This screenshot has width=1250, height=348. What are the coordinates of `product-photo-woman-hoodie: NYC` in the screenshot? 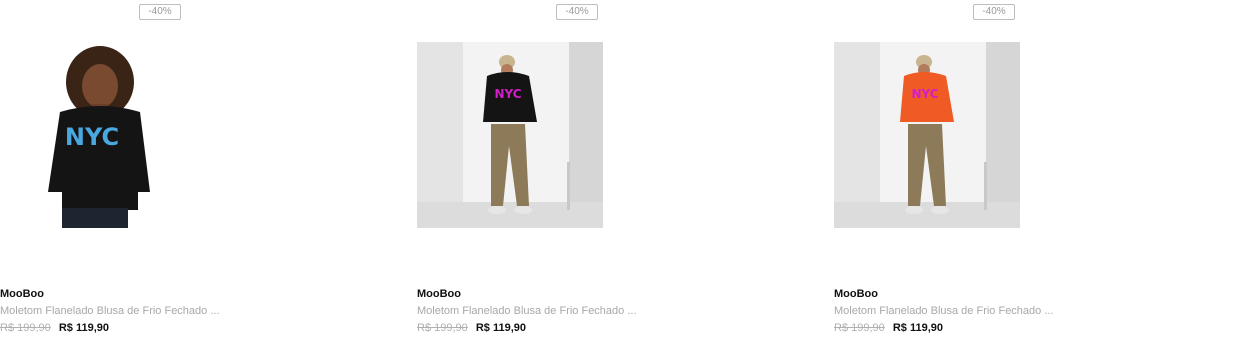 It's located at (93, 135).